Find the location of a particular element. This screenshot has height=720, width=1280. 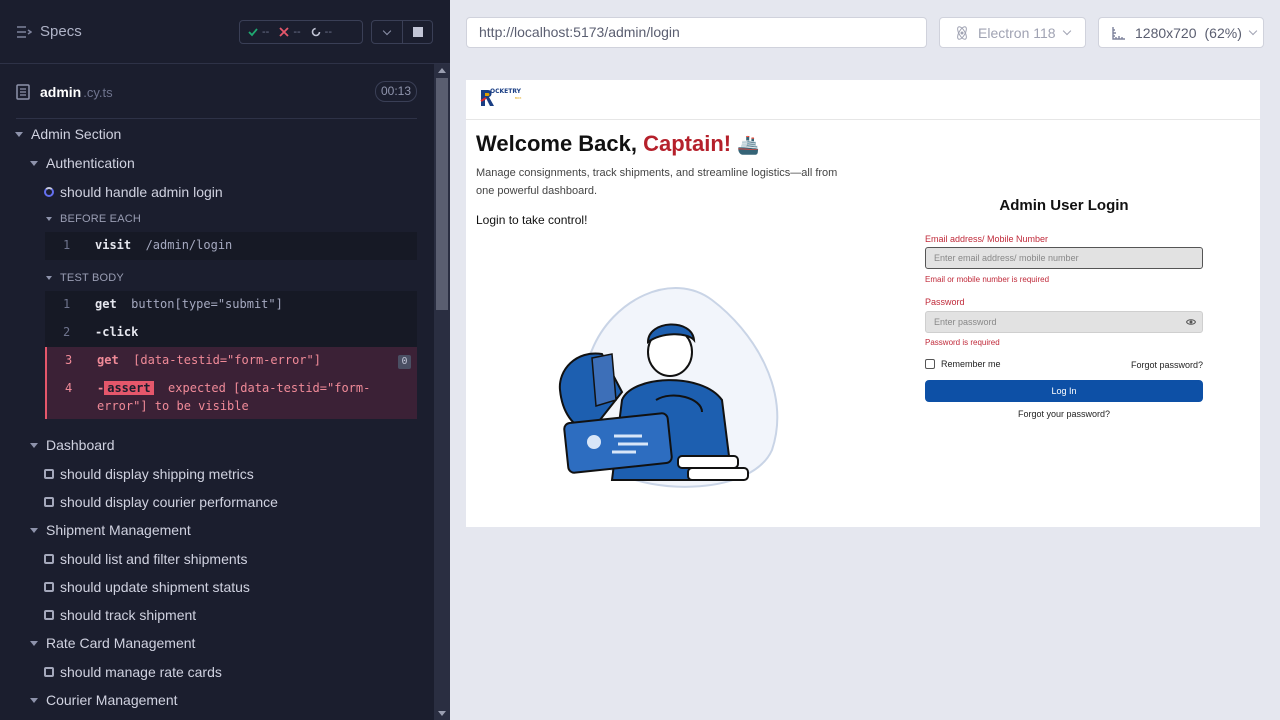

welcome-name: Captain! is located at coordinates (687, 143).